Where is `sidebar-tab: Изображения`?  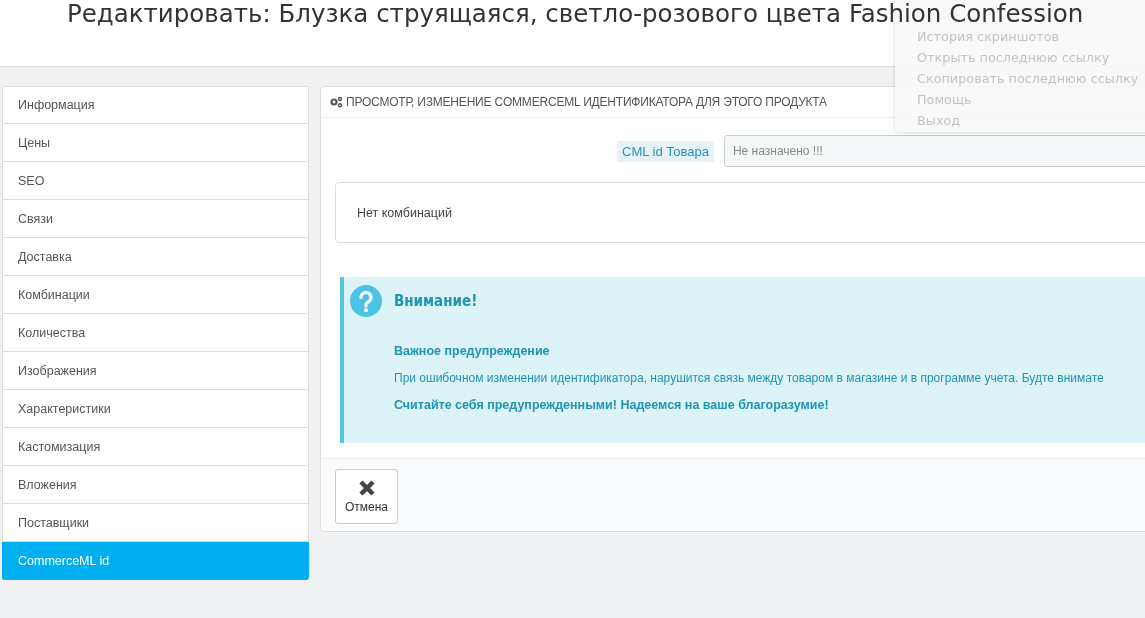 sidebar-tab: Изображения is located at coordinates (155, 371).